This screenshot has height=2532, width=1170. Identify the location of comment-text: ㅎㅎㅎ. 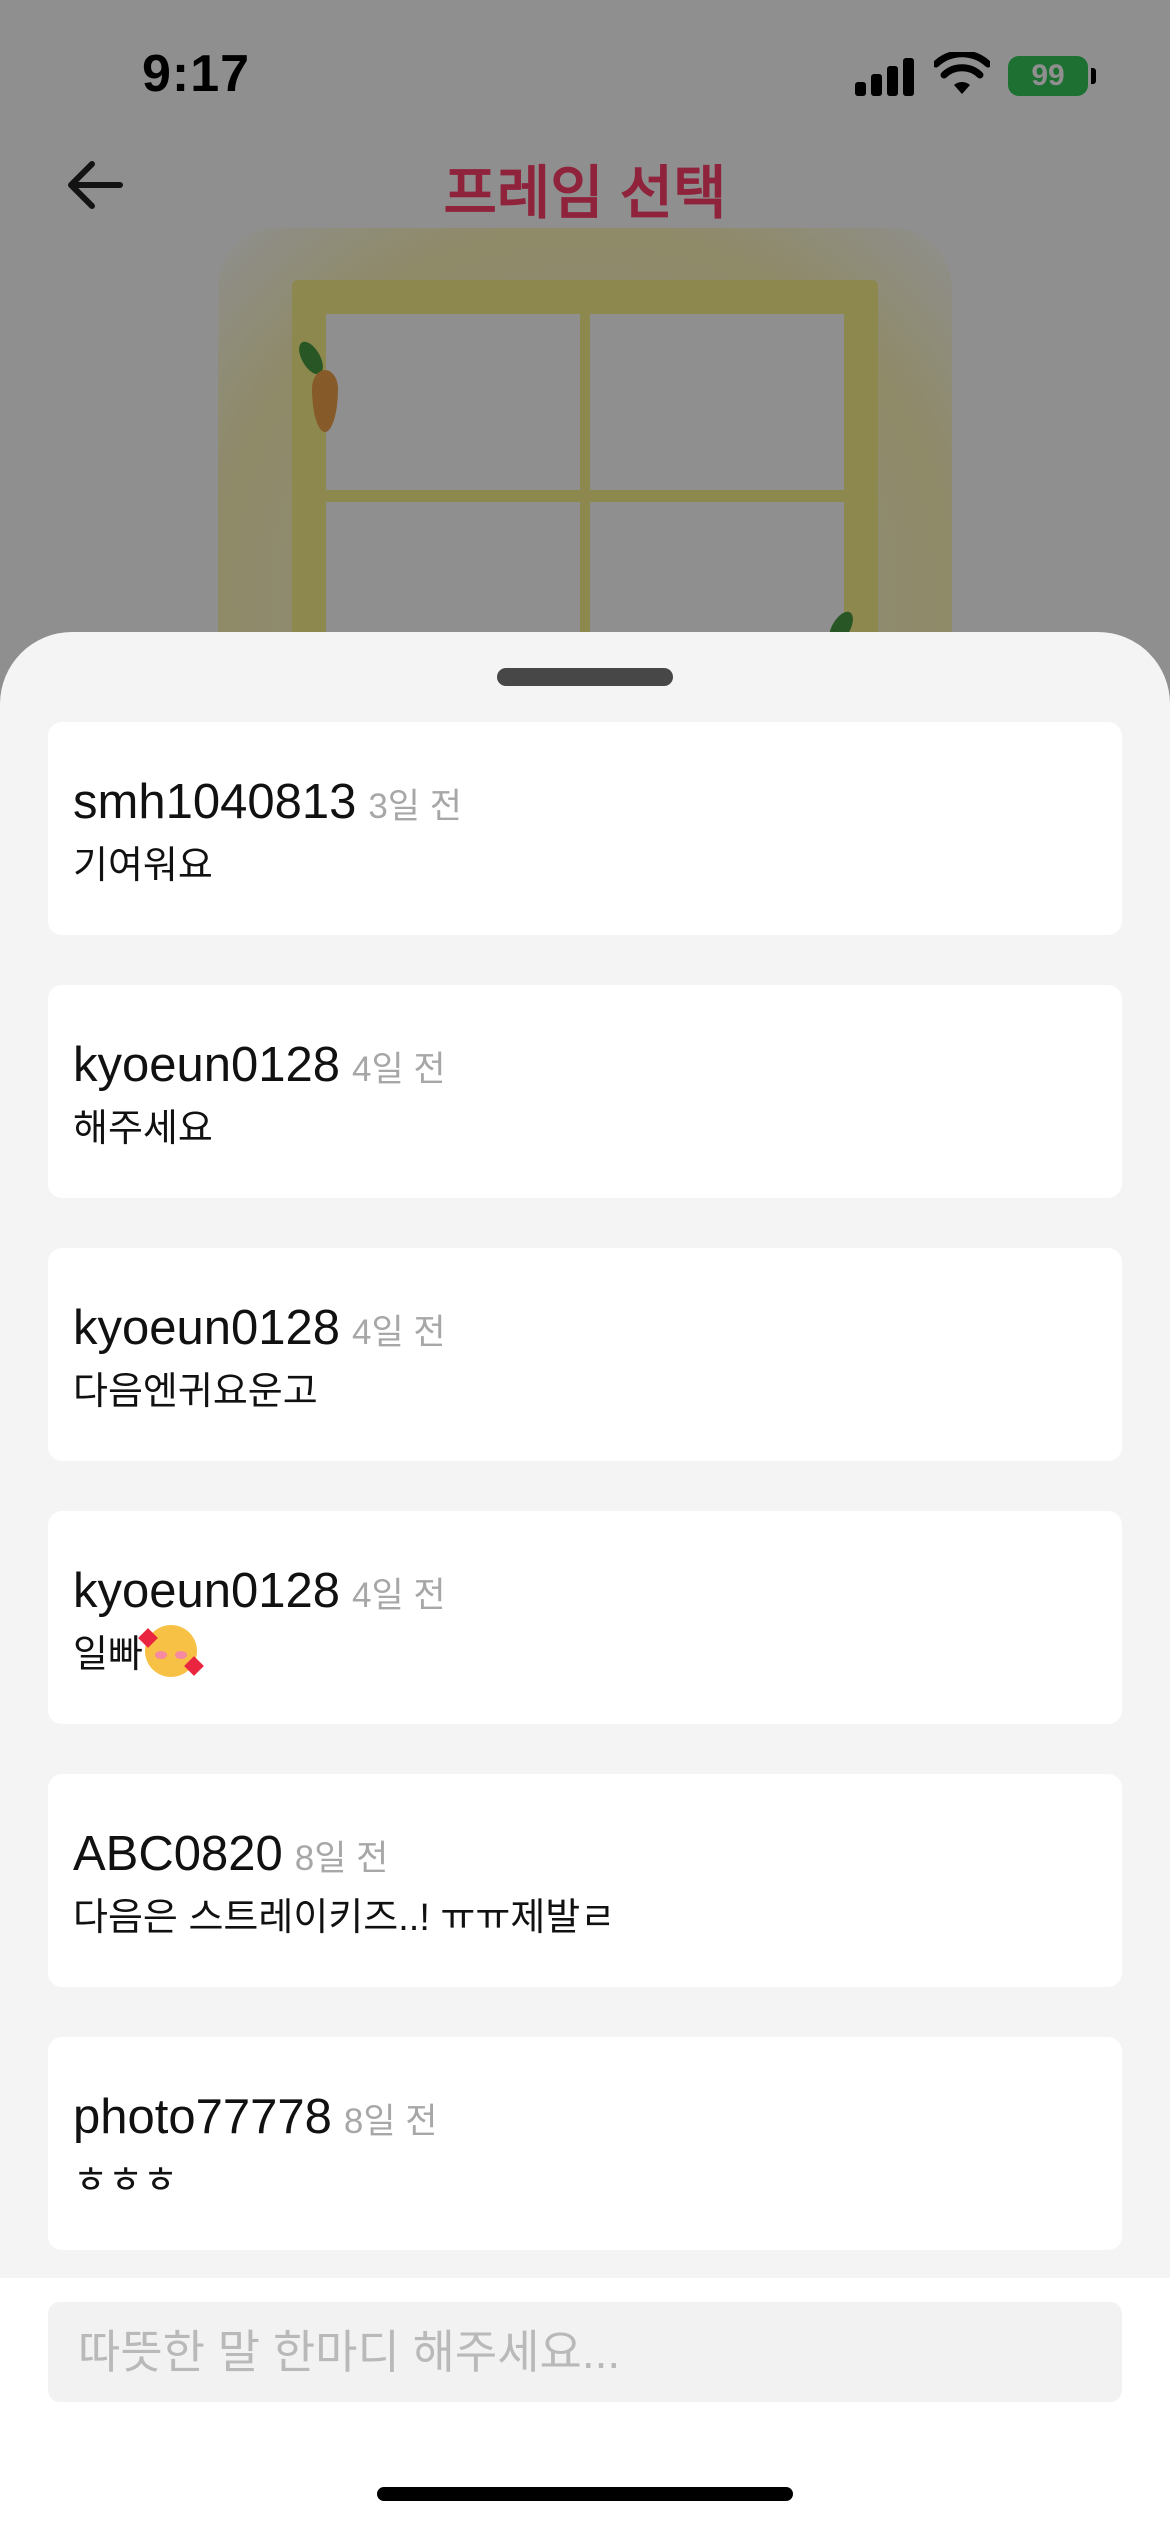
(125, 2181).